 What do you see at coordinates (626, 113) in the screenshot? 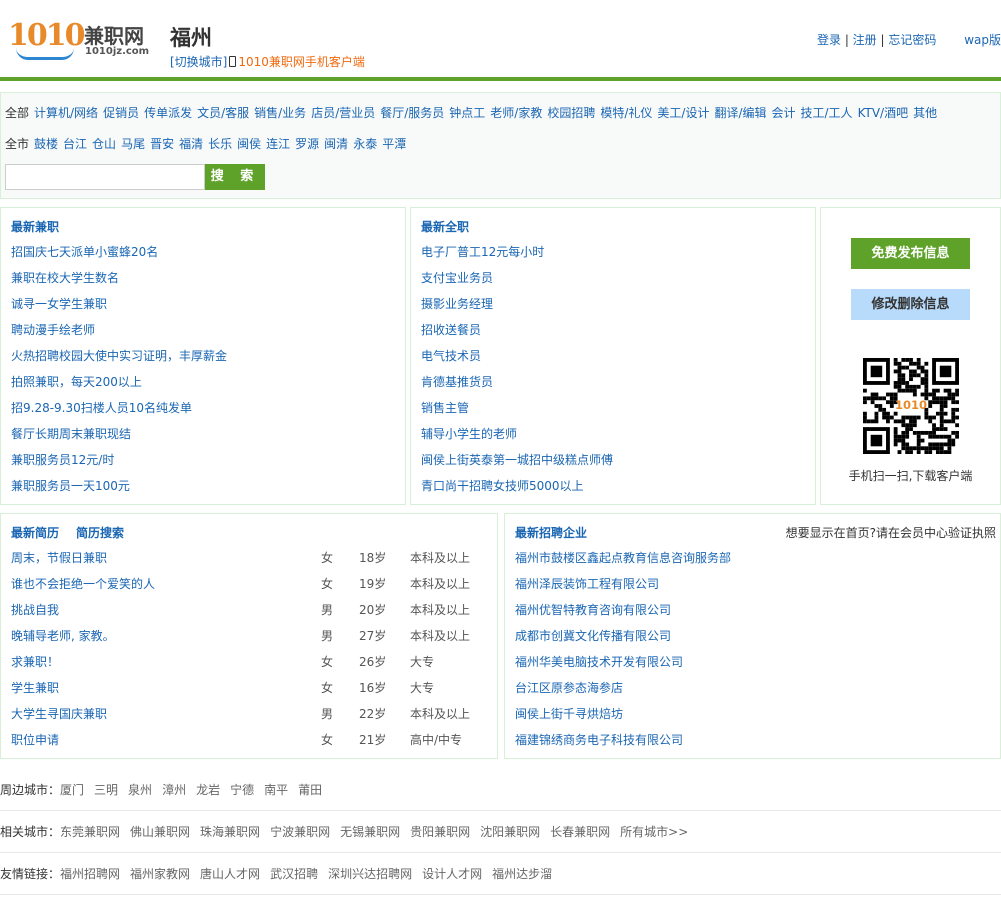
I see `category-link: 模特/礼仪` at bounding box center [626, 113].